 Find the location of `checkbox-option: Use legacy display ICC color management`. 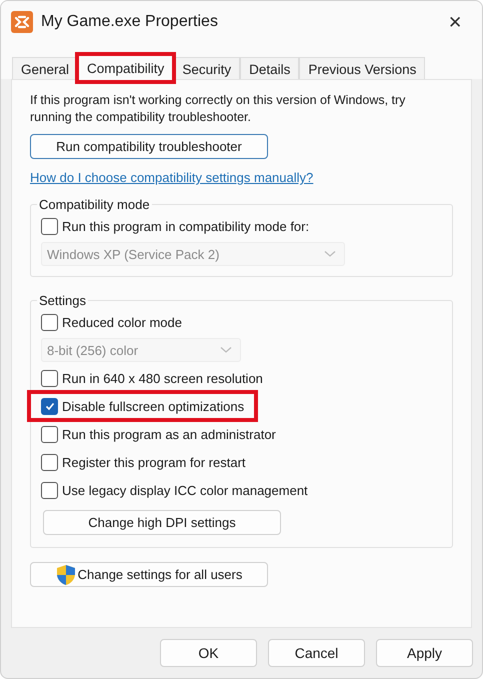

checkbox-option: Use legacy display ICC color management is located at coordinates (176, 490).